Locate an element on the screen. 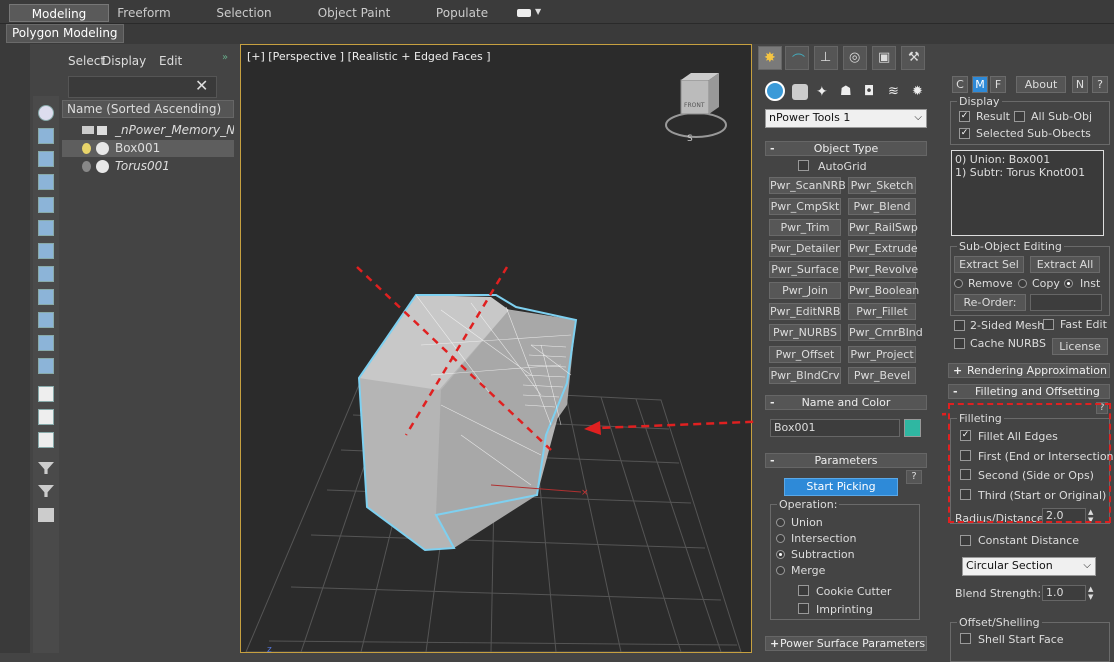 The height and width of the screenshot is (662, 1114). extract-all-button: Extract All is located at coordinates (1065, 264).